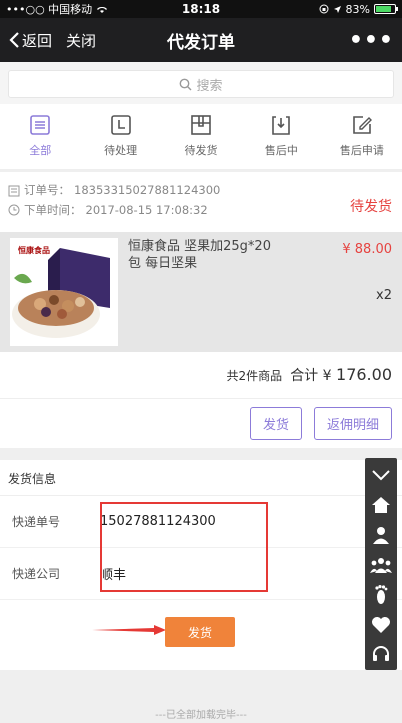 The image size is (402, 723). I want to click on total-label: 合计, so click(304, 376).